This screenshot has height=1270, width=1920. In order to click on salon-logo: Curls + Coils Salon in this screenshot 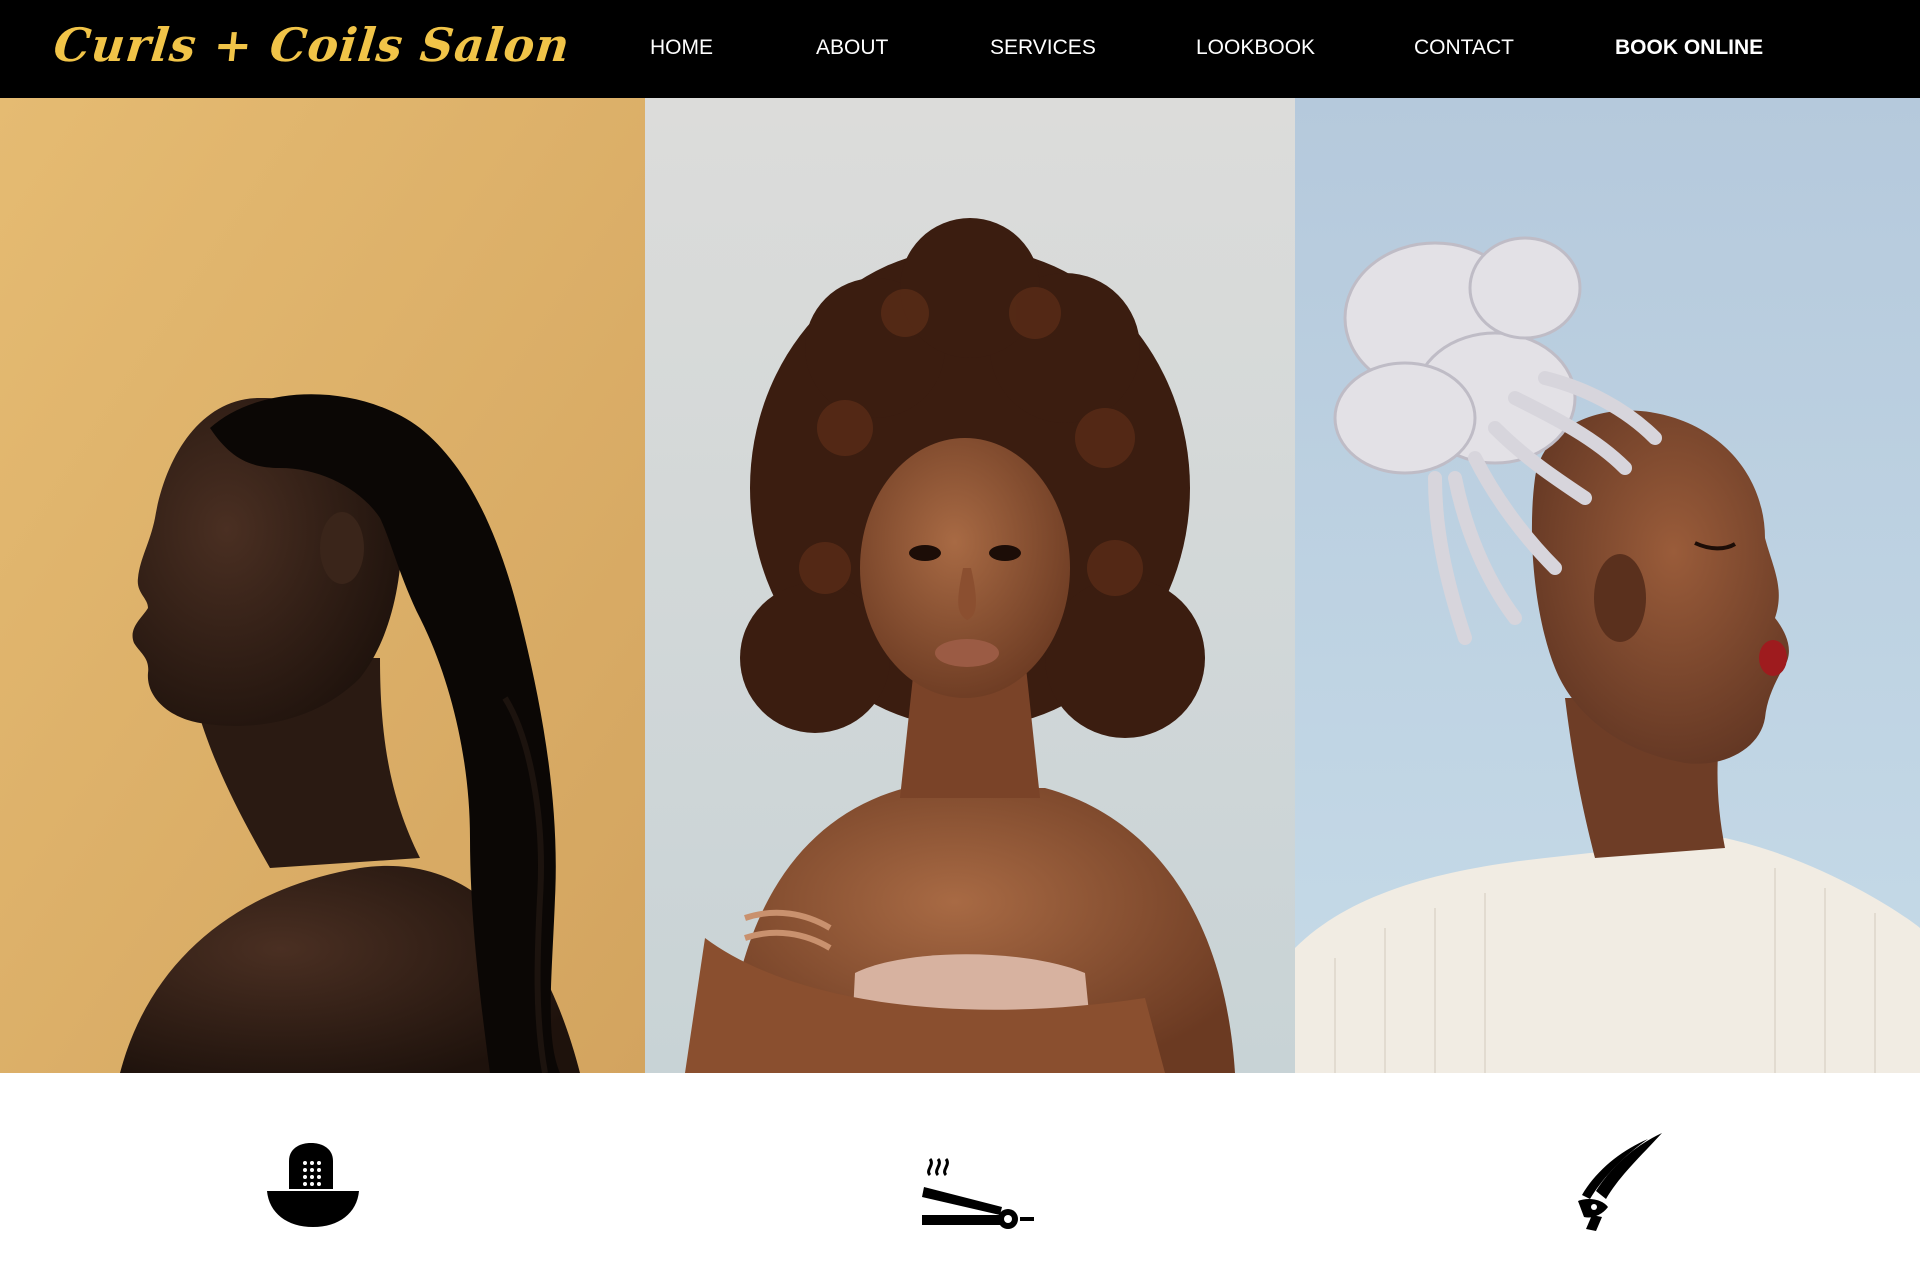, I will do `click(312, 45)`.